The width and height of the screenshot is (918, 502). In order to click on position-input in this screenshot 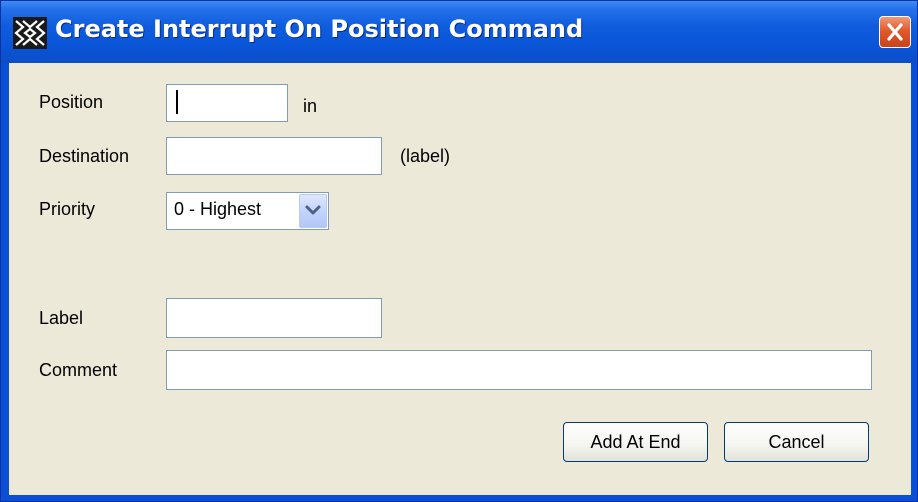, I will do `click(227, 103)`.